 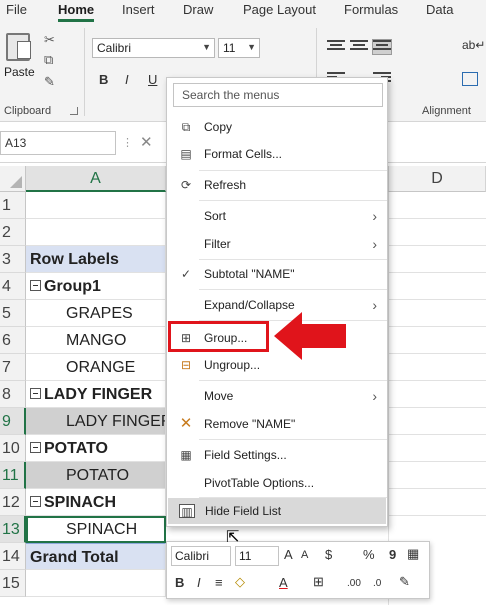 What do you see at coordinates (239, 48) in the screenshot?
I see `font-size-dropdown: 11 ▼` at bounding box center [239, 48].